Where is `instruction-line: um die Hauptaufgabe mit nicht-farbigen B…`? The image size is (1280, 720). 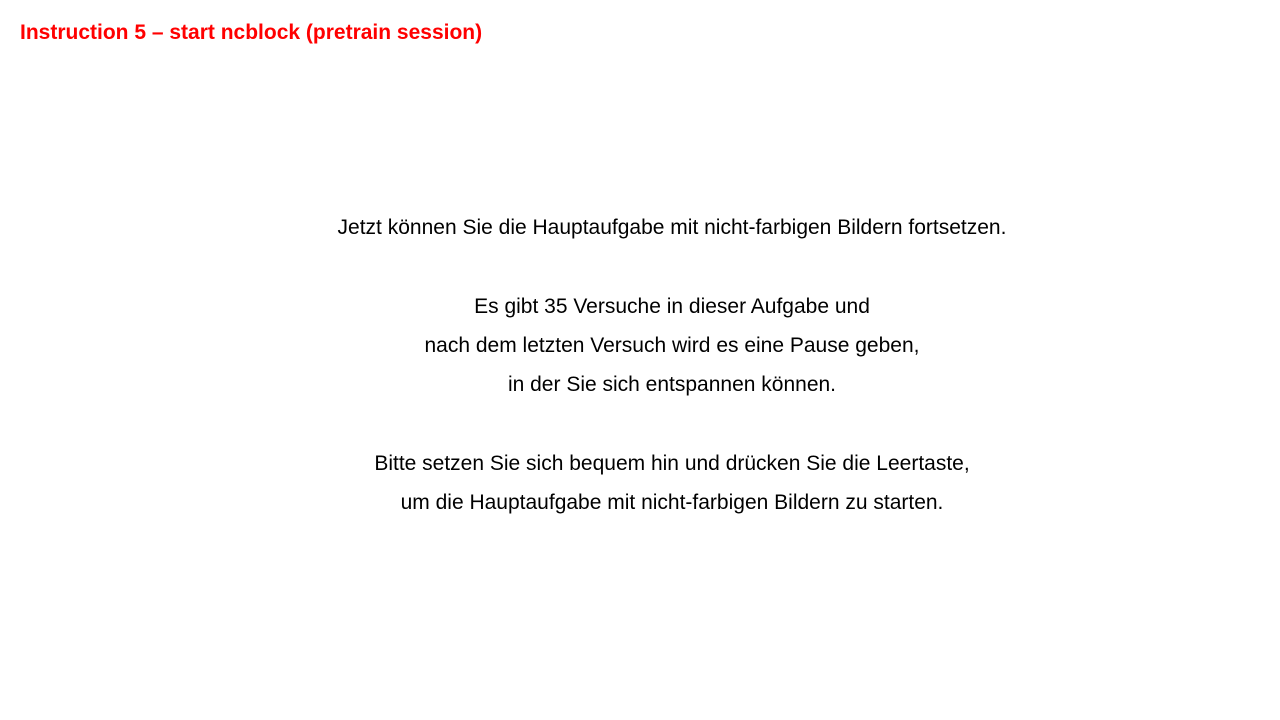
instruction-line: um die Hauptaufgabe mit nicht-farbigen B… is located at coordinates (672, 502).